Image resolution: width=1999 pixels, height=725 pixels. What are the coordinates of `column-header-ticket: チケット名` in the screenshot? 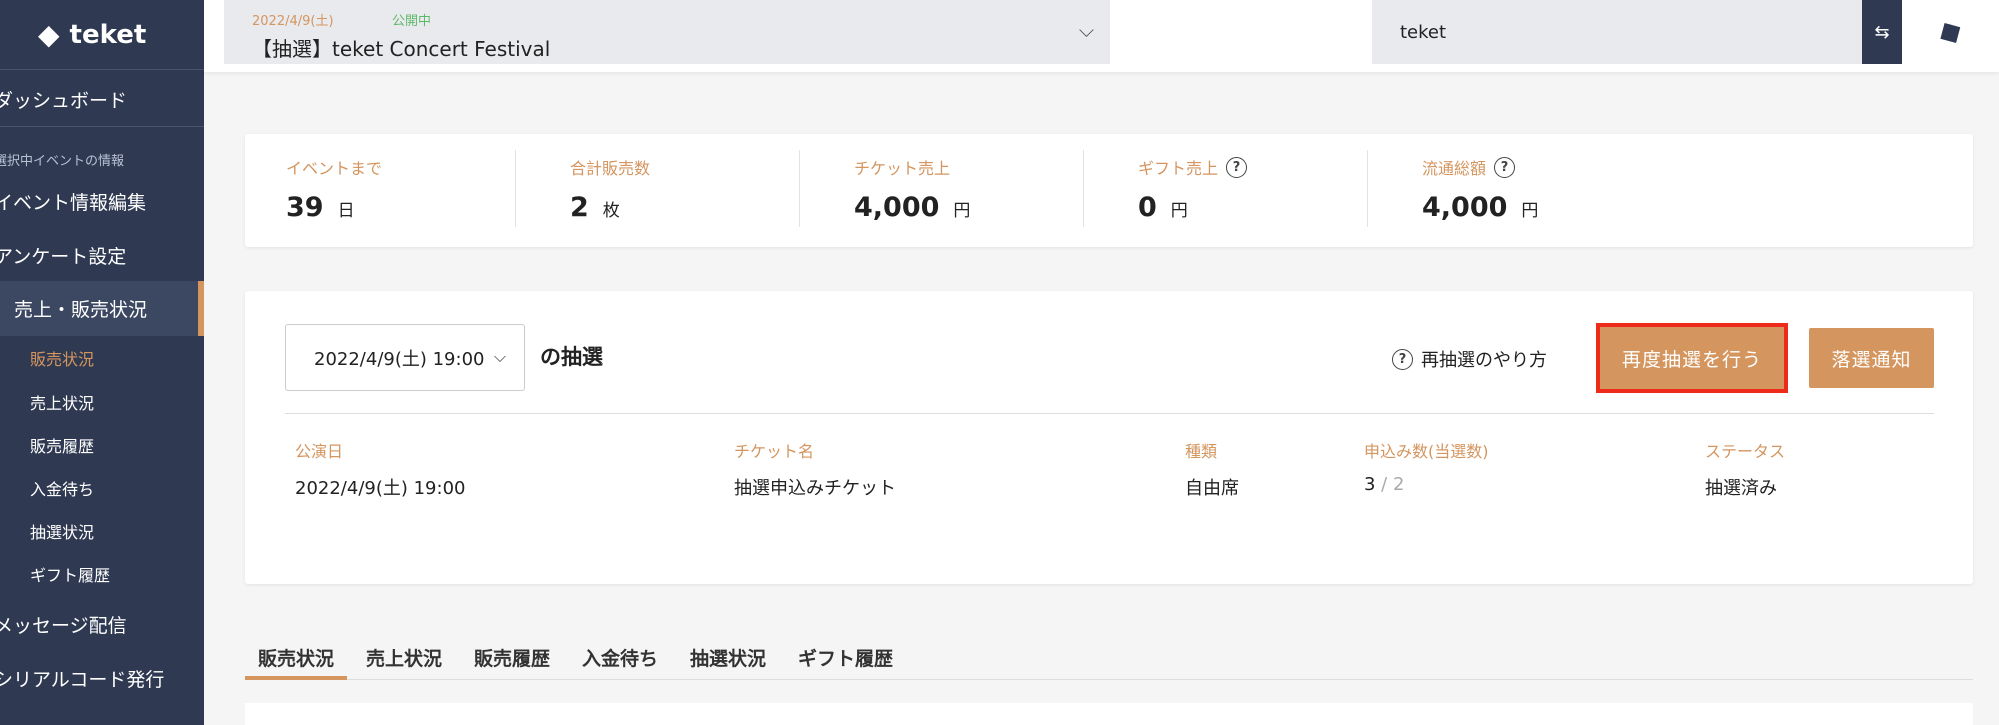 It's located at (774, 451).